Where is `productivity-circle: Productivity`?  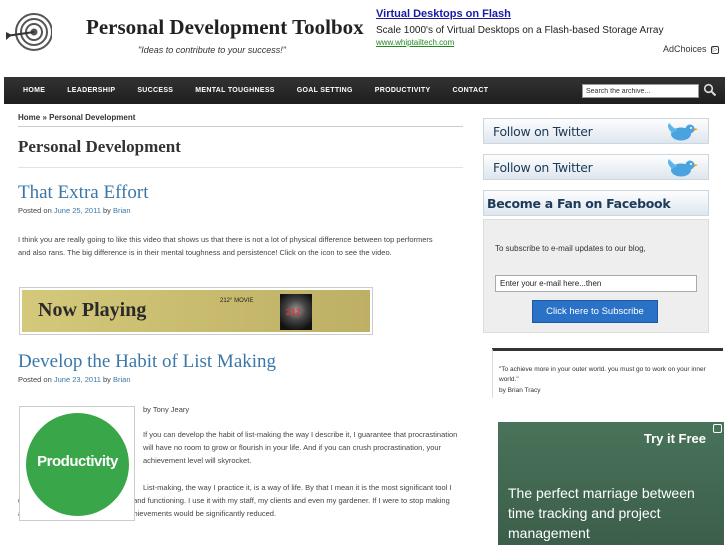
productivity-circle: Productivity is located at coordinates (77, 464).